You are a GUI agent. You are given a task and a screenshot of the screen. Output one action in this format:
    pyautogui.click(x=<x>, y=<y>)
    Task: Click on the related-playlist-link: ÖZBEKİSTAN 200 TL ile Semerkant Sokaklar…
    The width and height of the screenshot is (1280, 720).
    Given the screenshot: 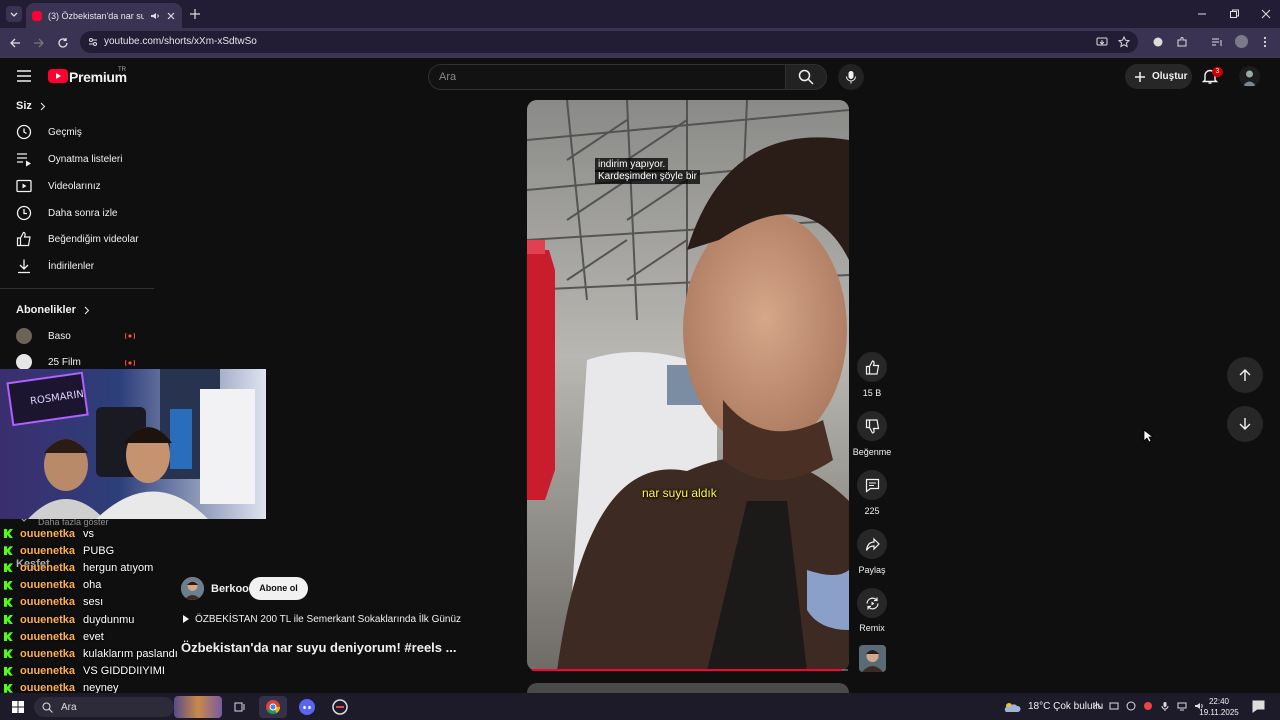 What is the action you would take?
    pyautogui.click(x=321, y=619)
    